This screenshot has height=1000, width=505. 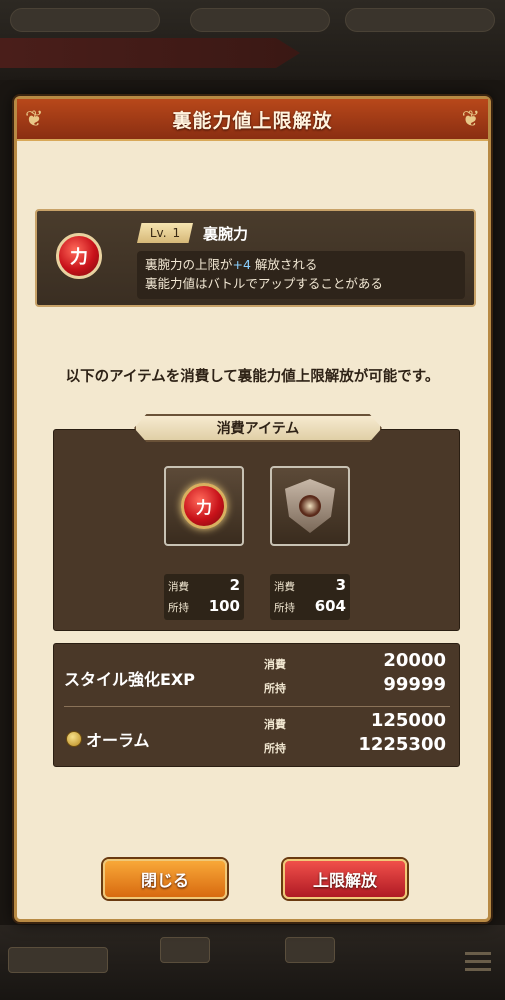 What do you see at coordinates (224, 606) in the screenshot?
I see `owned-value: 100` at bounding box center [224, 606].